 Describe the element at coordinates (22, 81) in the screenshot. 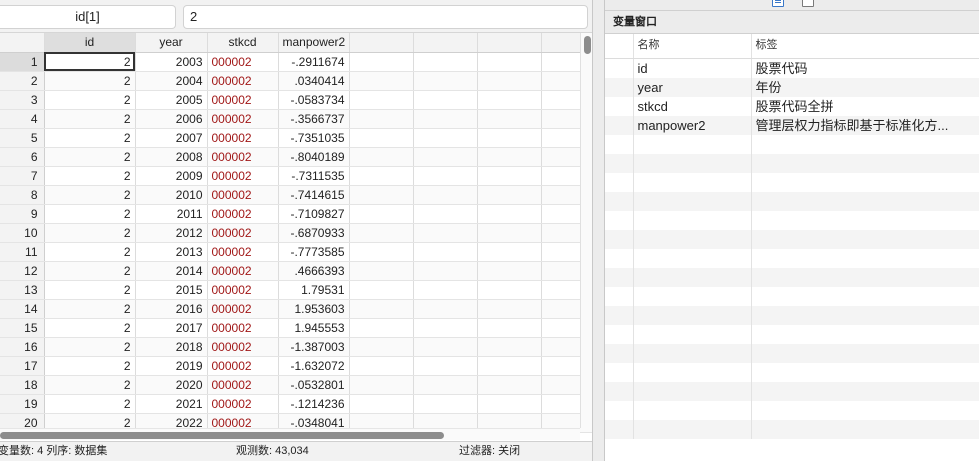

I see `row-number: 2` at that location.